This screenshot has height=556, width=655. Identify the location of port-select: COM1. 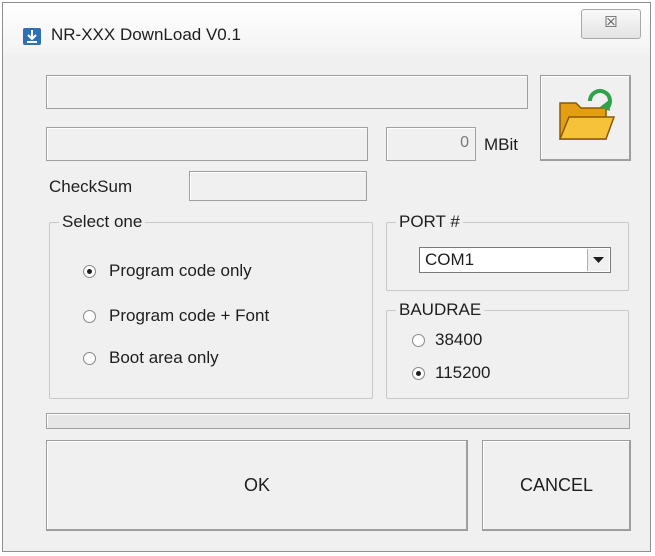
(515, 260).